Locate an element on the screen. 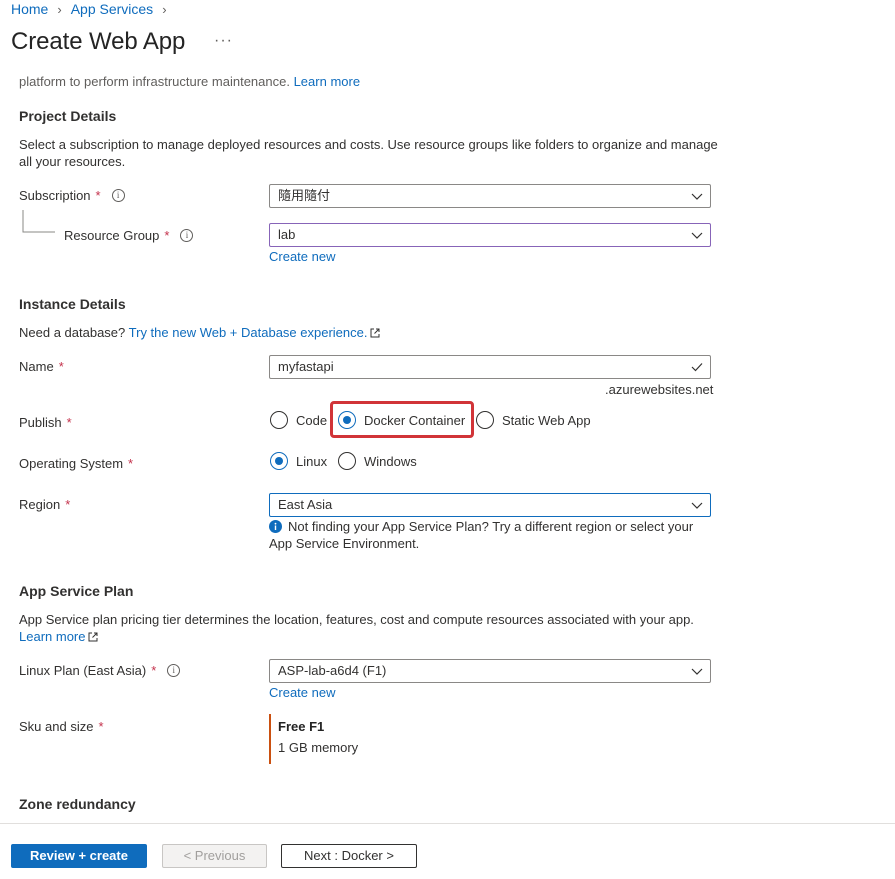  db-prompt-text: Need a database? is located at coordinates (72, 332).